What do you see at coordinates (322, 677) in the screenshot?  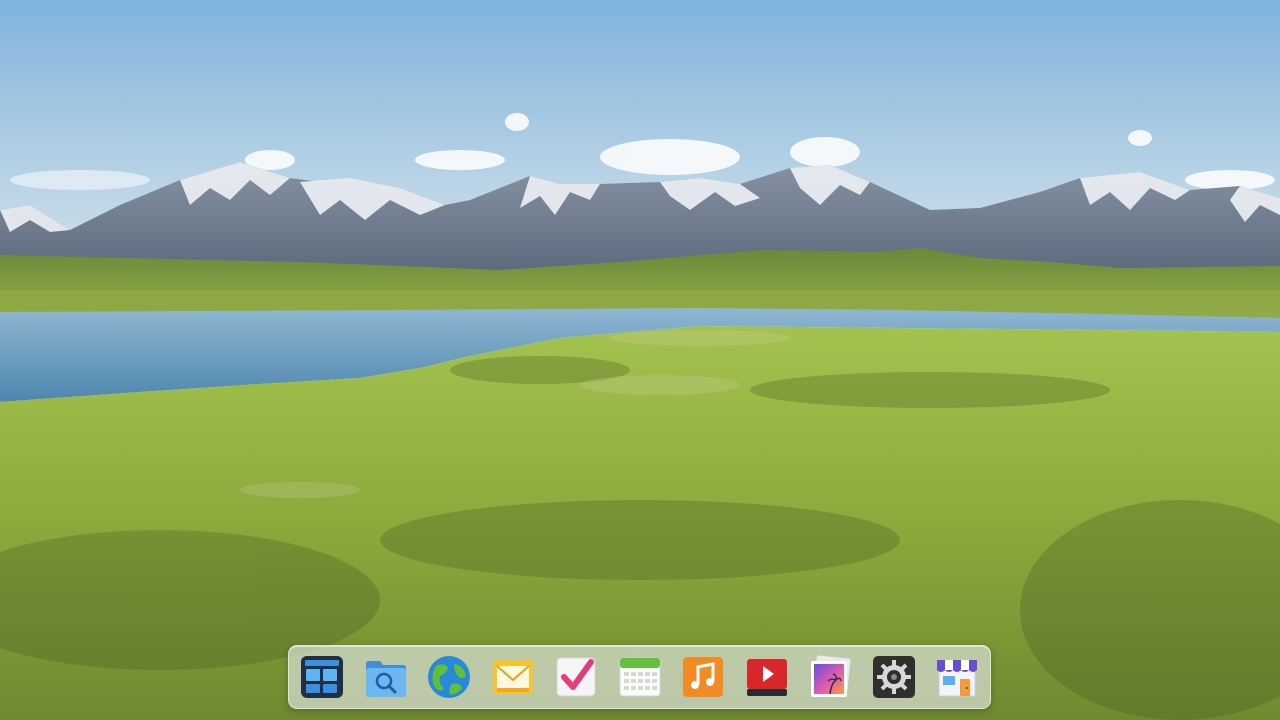 I see `multitasking-icon` at bounding box center [322, 677].